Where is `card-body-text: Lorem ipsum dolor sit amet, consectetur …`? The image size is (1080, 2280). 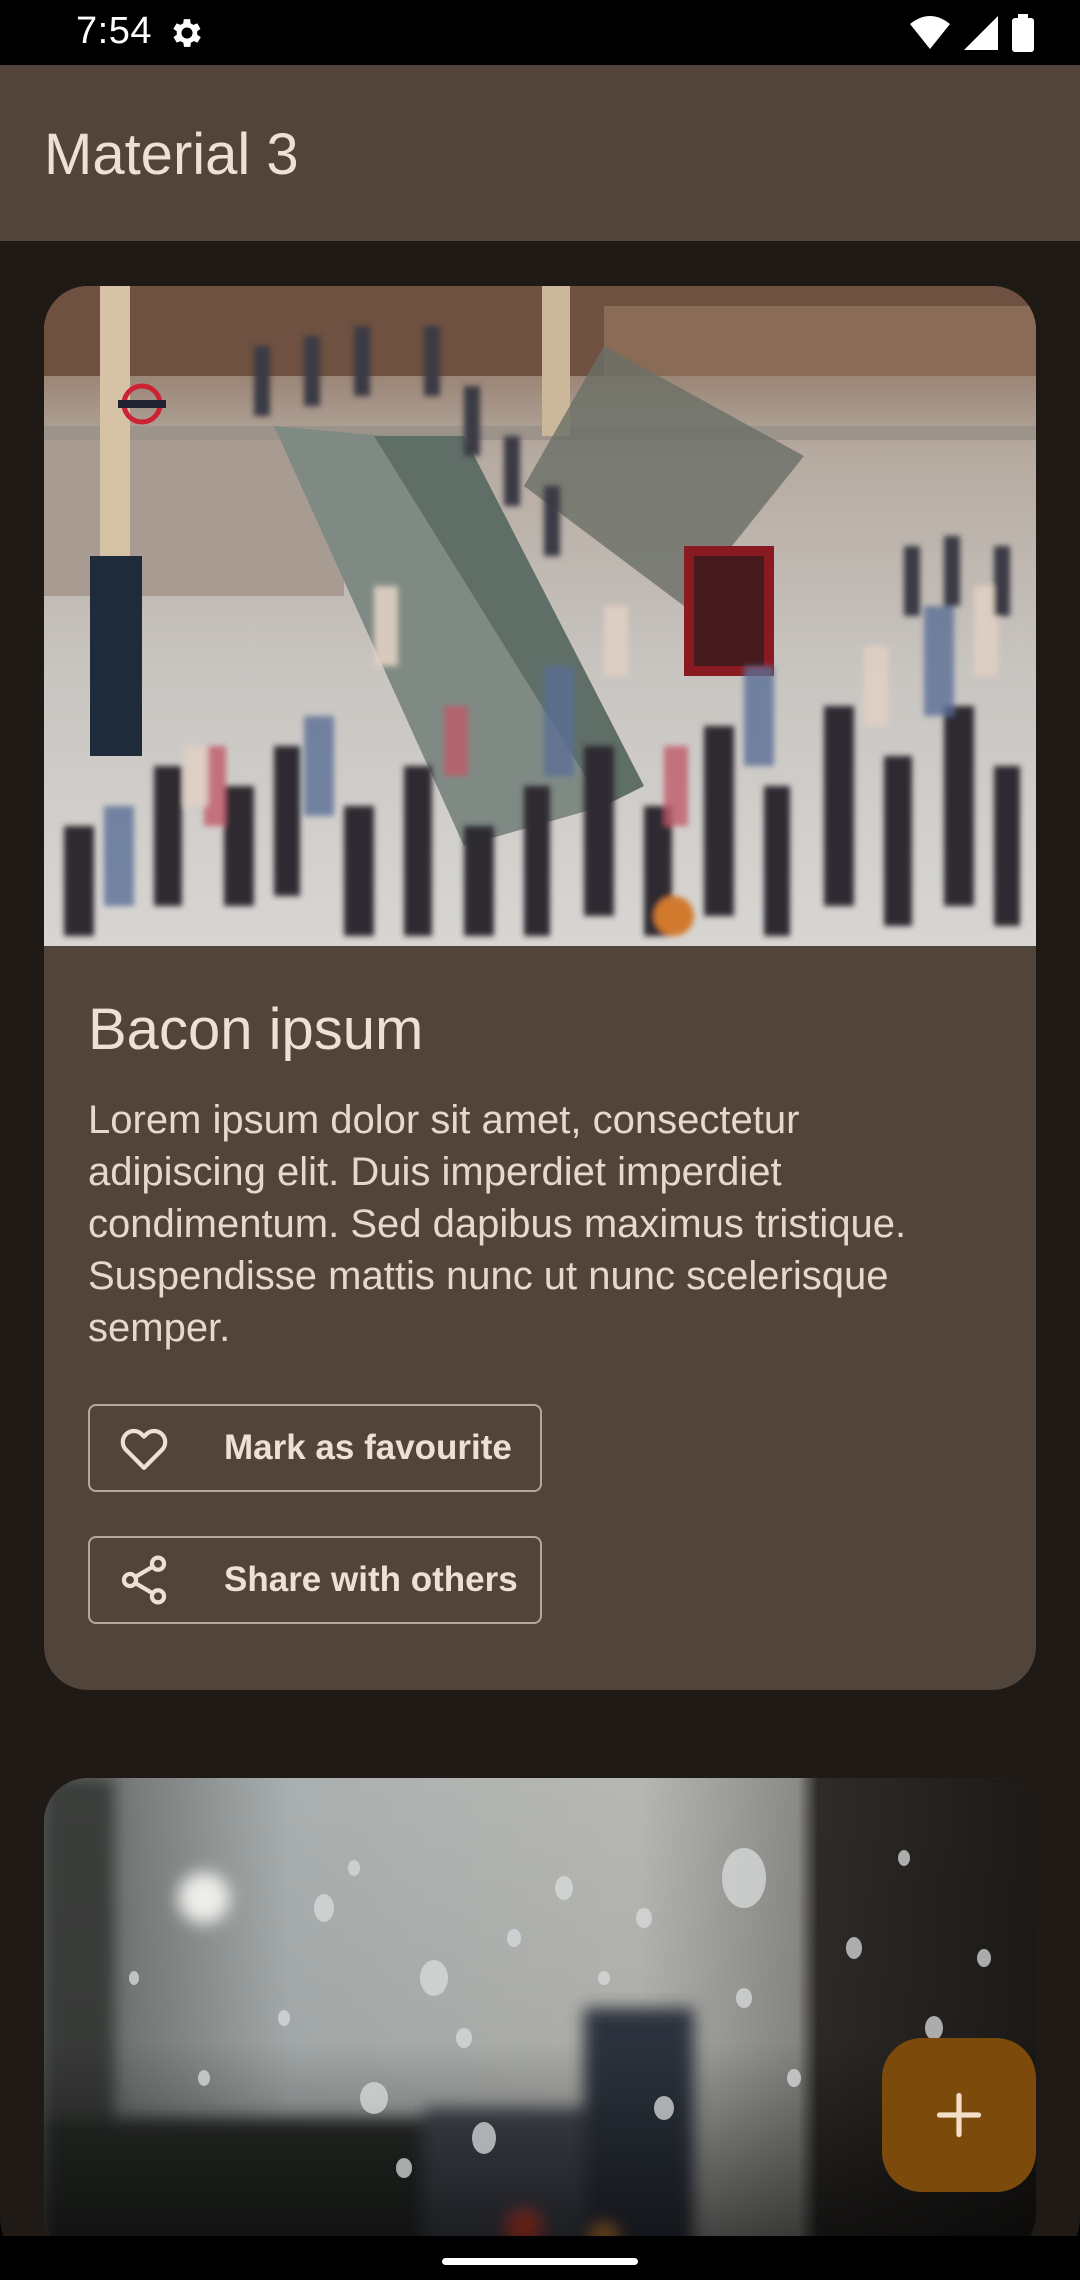
card-body-text: Lorem ipsum dolor sit amet, consectetur … is located at coordinates (497, 1224).